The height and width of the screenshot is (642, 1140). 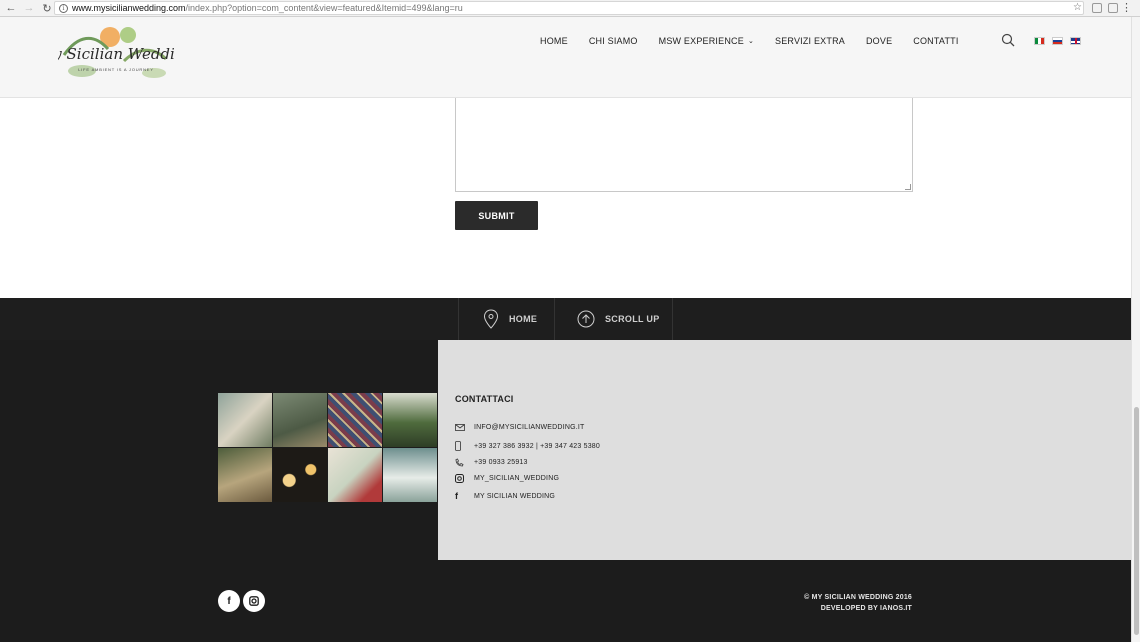 What do you see at coordinates (507, 478) in the screenshot?
I see `contact-instagram: MY_SICILIAN_WEDDING` at bounding box center [507, 478].